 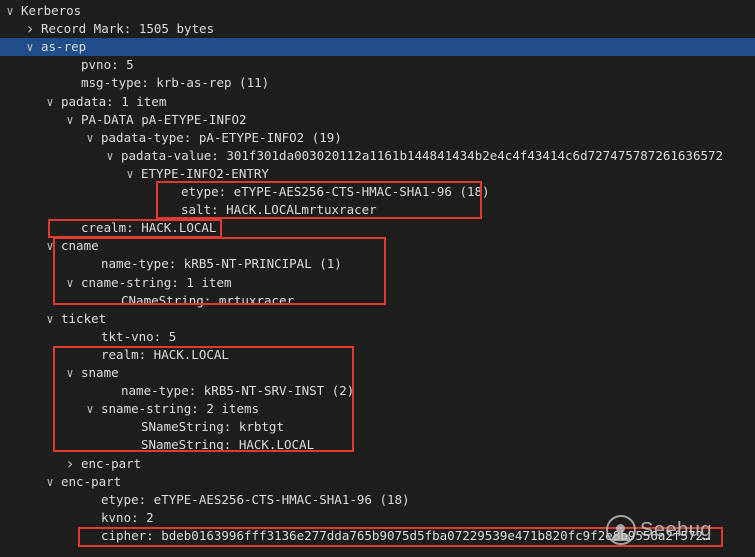 What do you see at coordinates (180, 409) in the screenshot?
I see `tree-row-label: sname-string: 2 items` at bounding box center [180, 409].